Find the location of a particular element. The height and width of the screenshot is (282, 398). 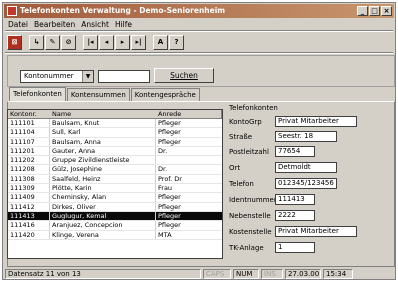

cell-name: Dirkes, Oliver is located at coordinates (103, 206).